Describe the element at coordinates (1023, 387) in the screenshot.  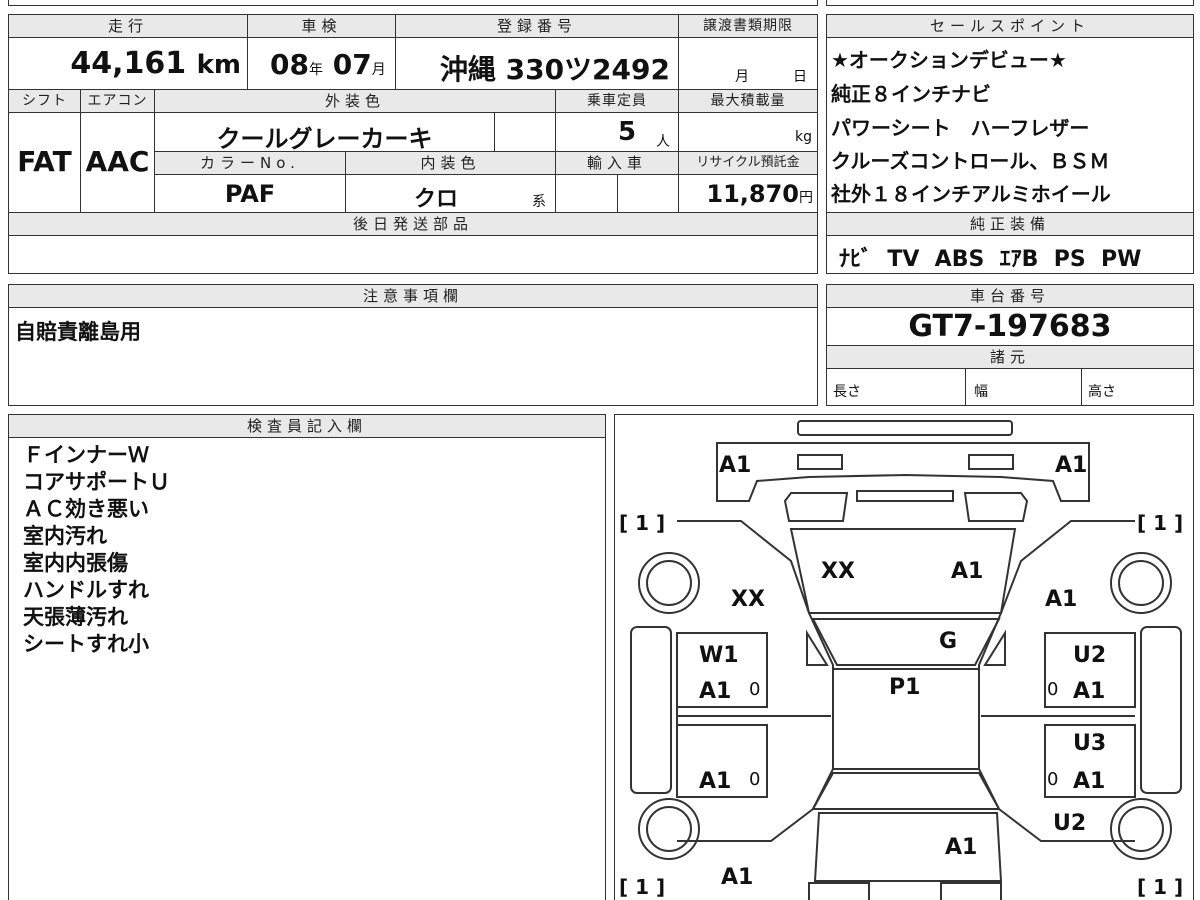
I see `spec-width-cell: 幅` at that location.